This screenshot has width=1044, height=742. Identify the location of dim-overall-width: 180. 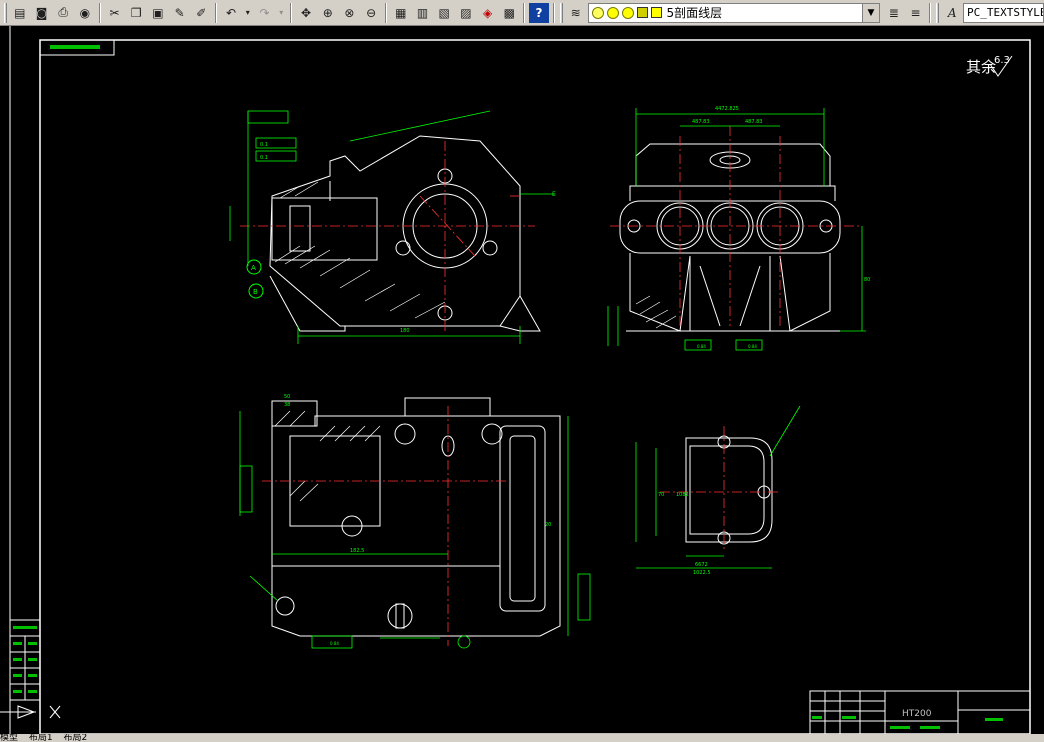
(405, 331).